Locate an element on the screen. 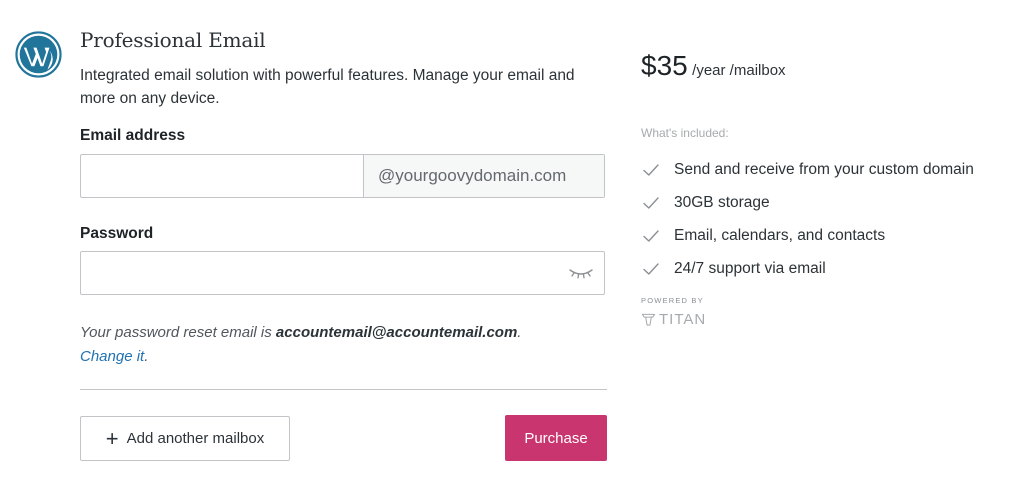 This screenshot has width=1023, height=477. whats-included-label: What's included: is located at coordinates (685, 133).